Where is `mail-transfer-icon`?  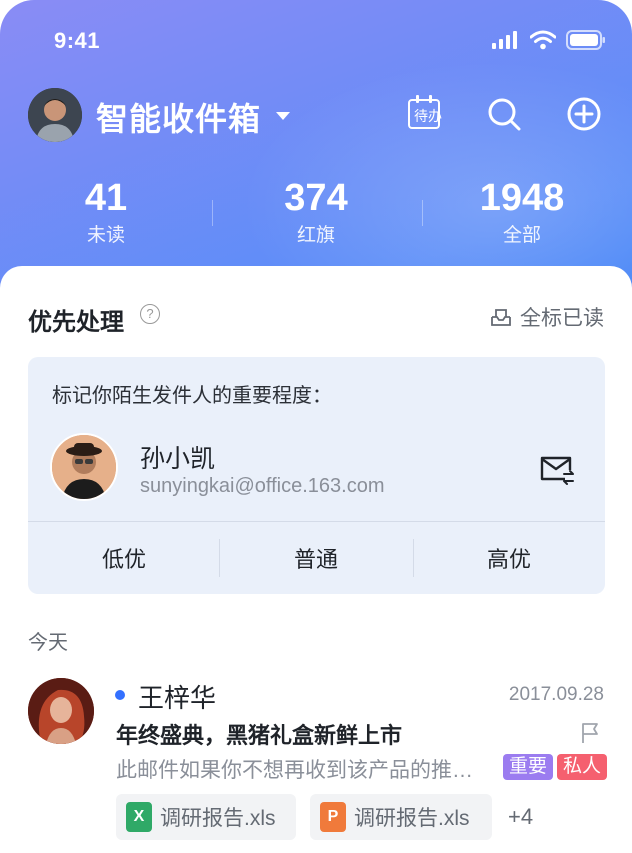 mail-transfer-icon is located at coordinates (557, 470).